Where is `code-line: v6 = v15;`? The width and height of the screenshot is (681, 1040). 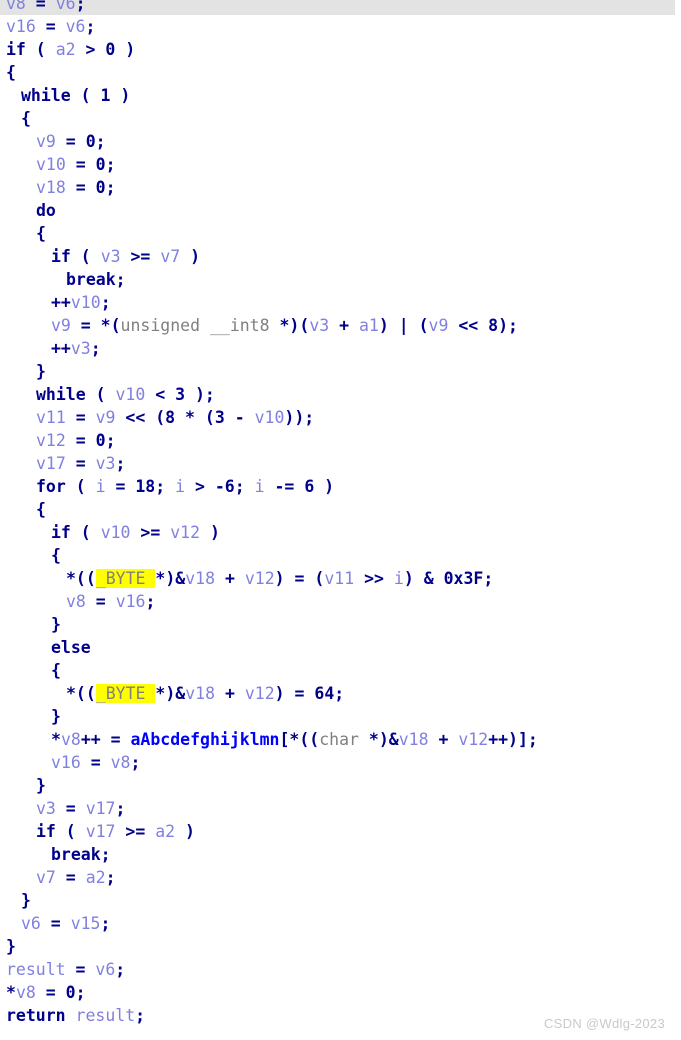 code-line: v6 = v15; is located at coordinates (340, 923).